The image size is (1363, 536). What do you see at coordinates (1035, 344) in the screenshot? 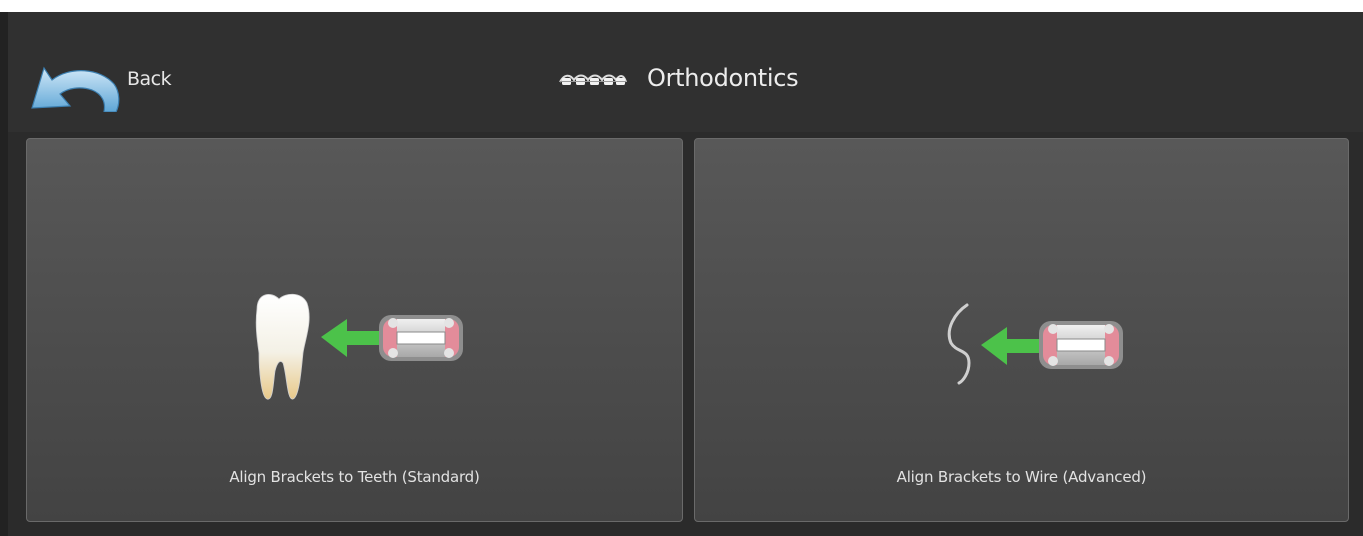
I see `wire-bracket-icon` at bounding box center [1035, 344].